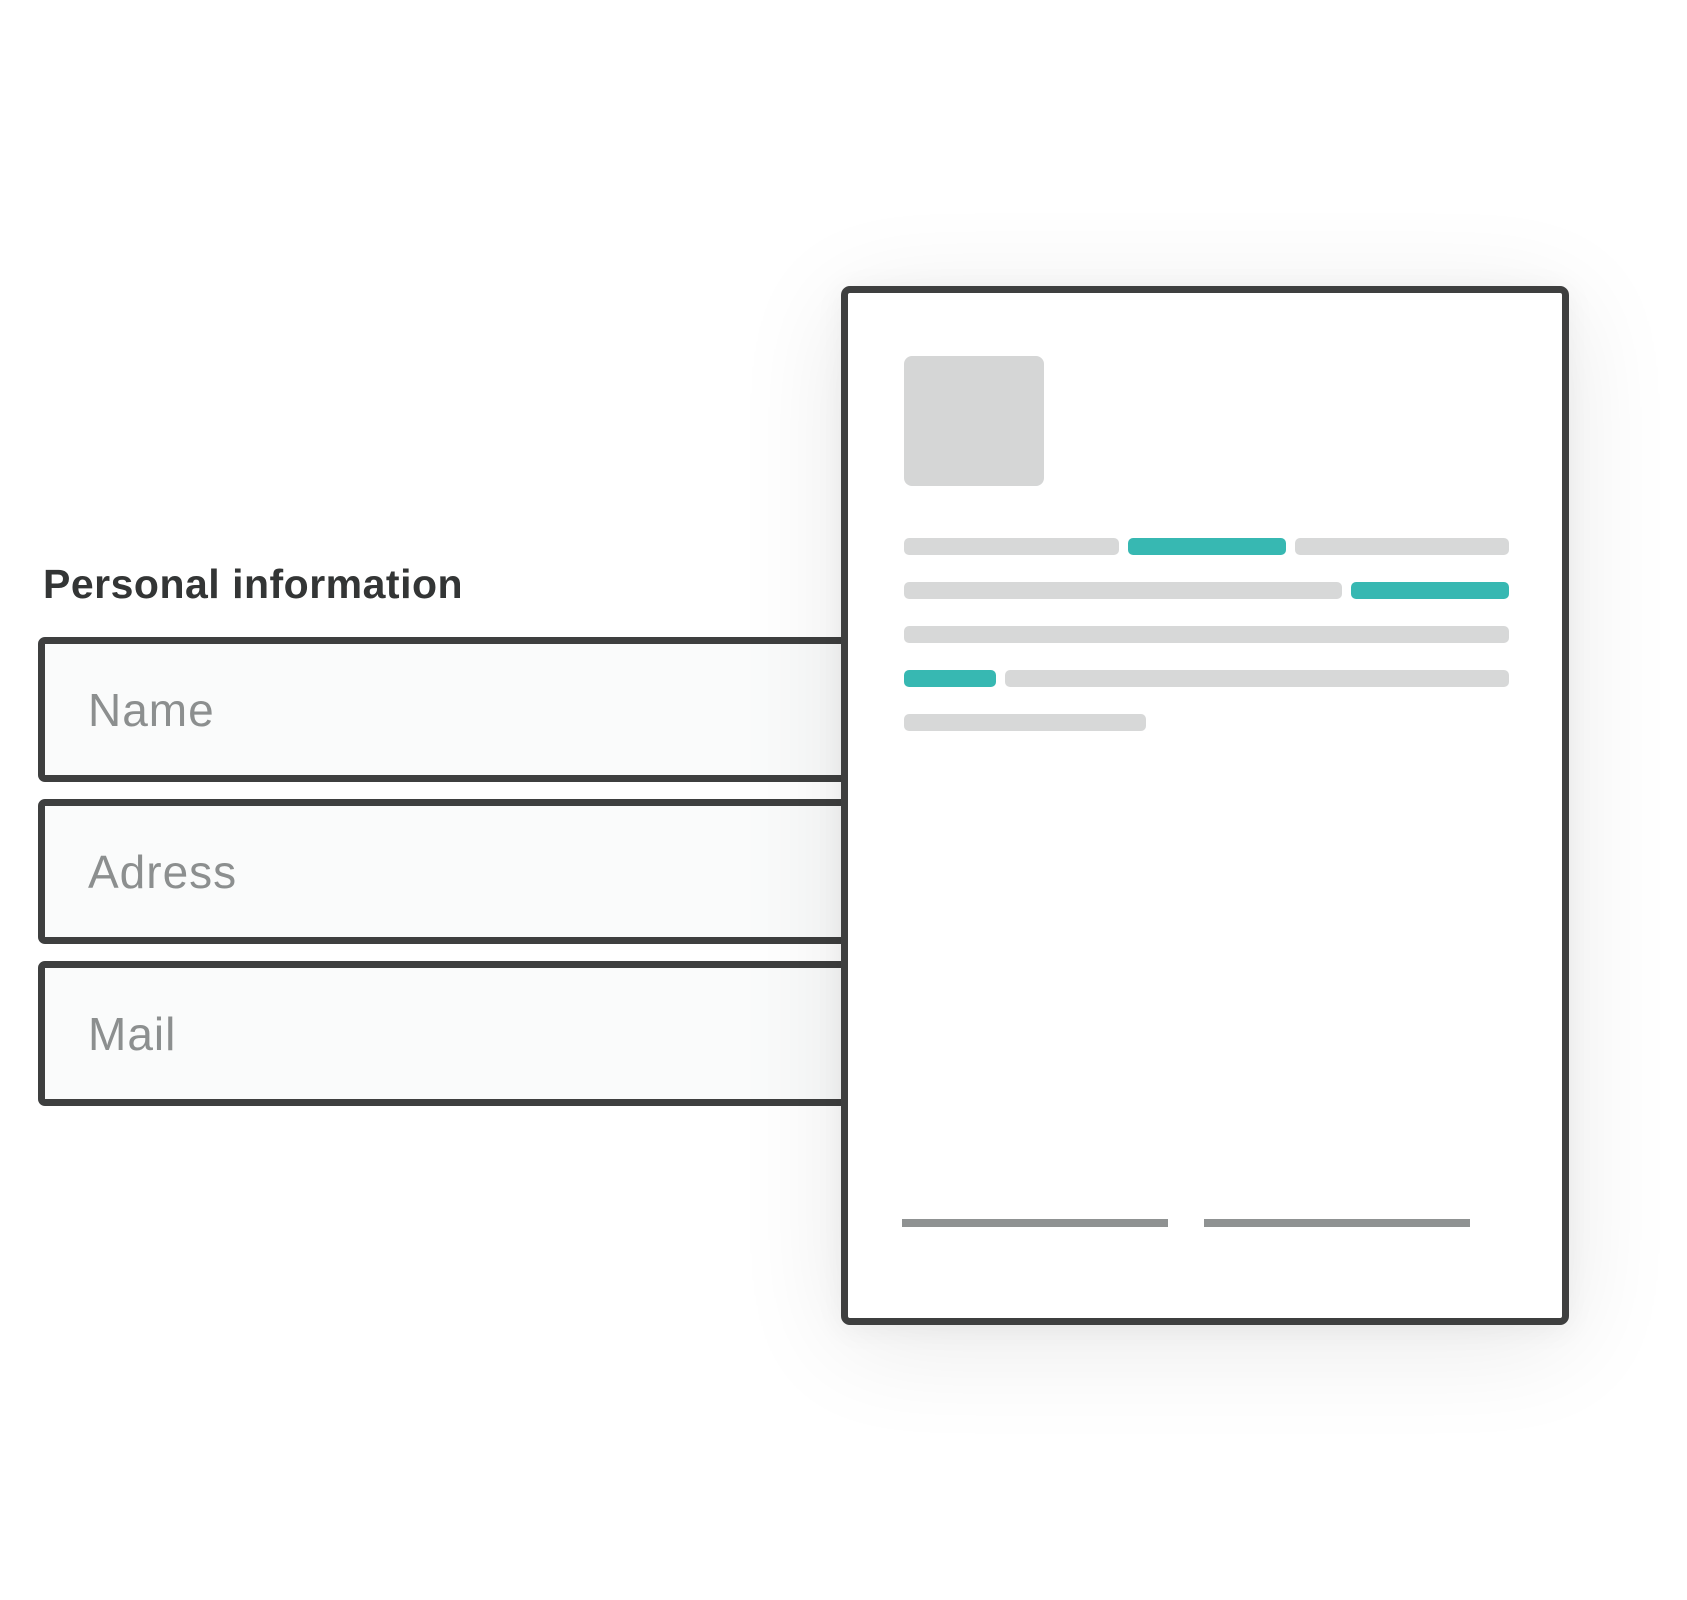  Describe the element at coordinates (478, 1033) in the screenshot. I see `mail-field: Mail` at that location.